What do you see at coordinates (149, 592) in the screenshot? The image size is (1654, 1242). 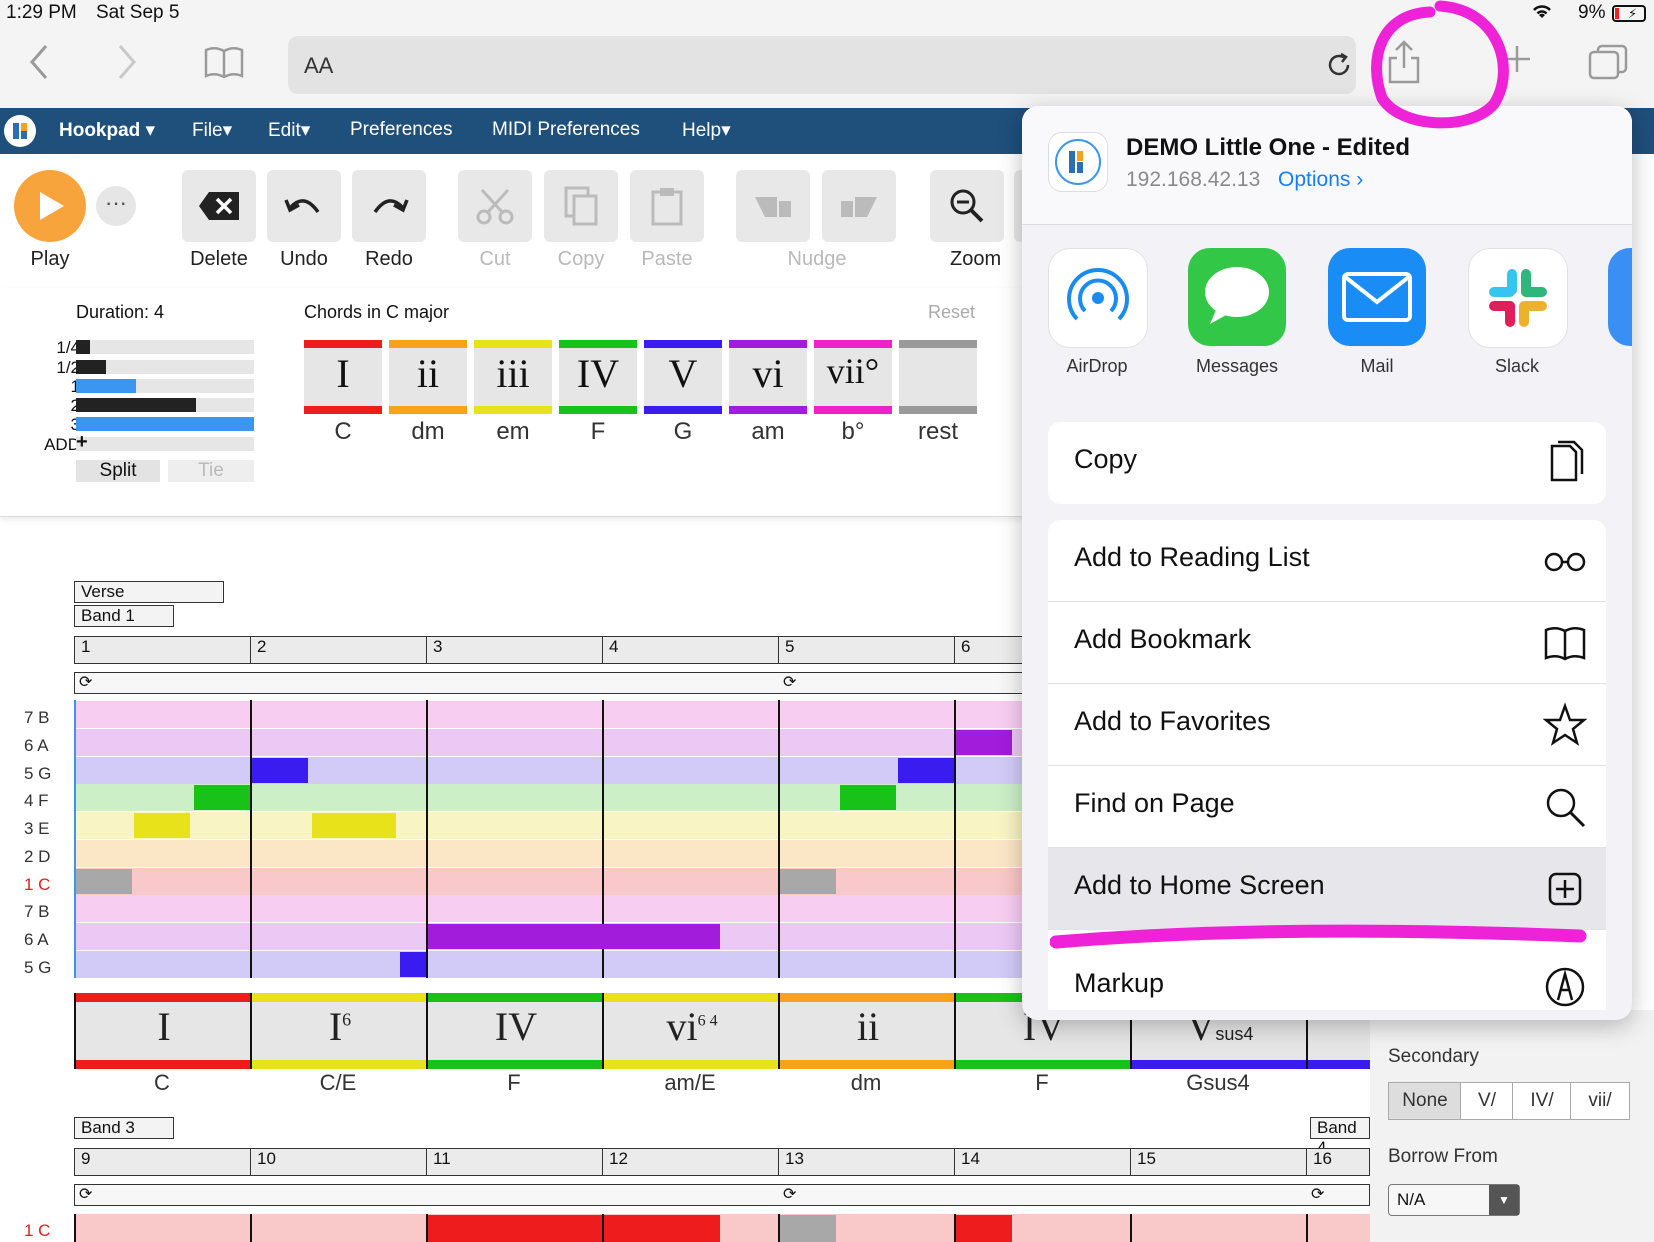 I see `section-verse-label: Verse` at bounding box center [149, 592].